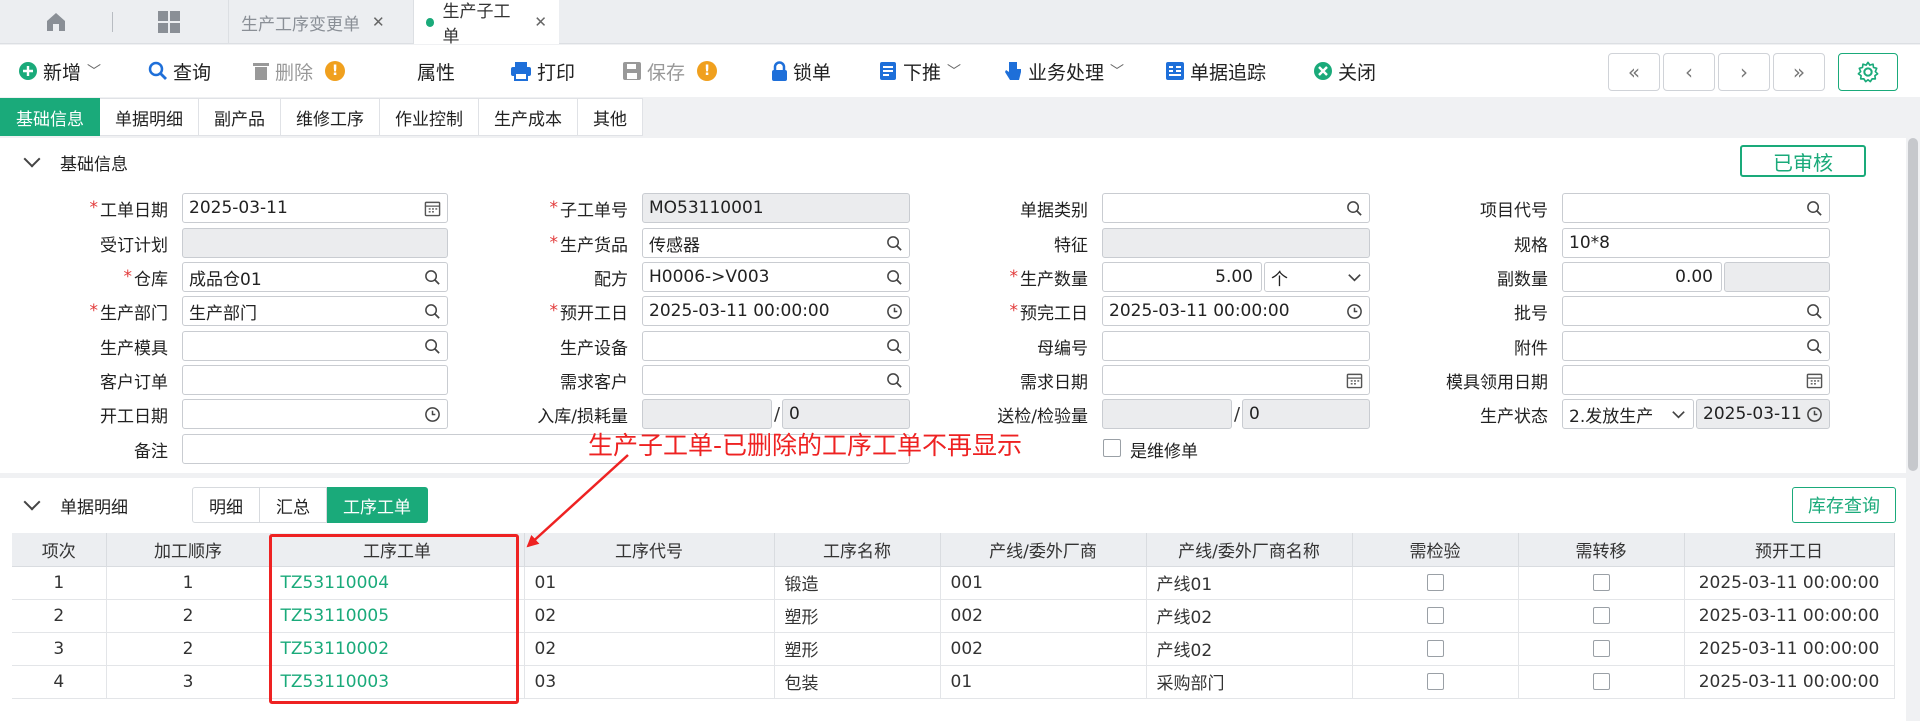 The height and width of the screenshot is (721, 1920). I want to click on lock-button: 锁单, so click(801, 71).